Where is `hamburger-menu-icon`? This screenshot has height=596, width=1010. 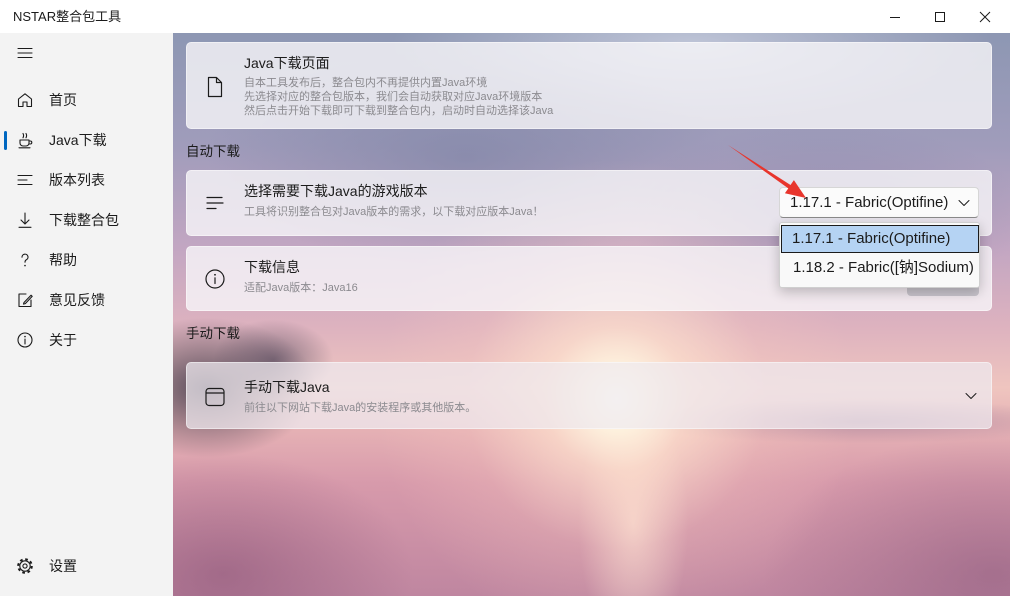
hamburger-menu-icon is located at coordinates (25, 53).